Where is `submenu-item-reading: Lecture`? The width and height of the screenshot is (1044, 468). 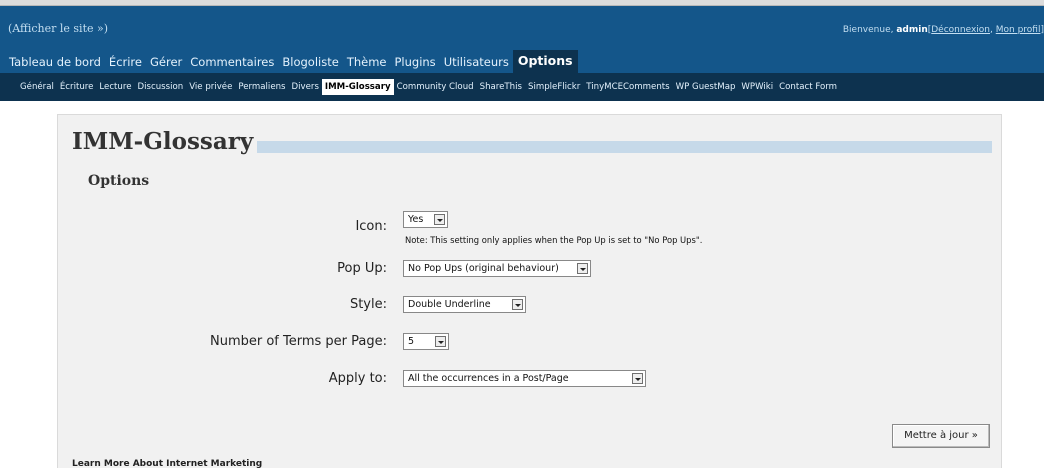 submenu-item-reading: Lecture is located at coordinates (115, 87).